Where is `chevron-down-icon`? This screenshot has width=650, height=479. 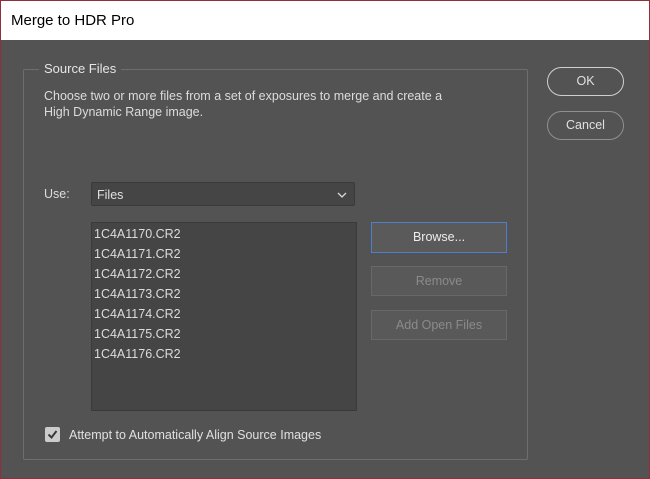 chevron-down-icon is located at coordinates (342, 195).